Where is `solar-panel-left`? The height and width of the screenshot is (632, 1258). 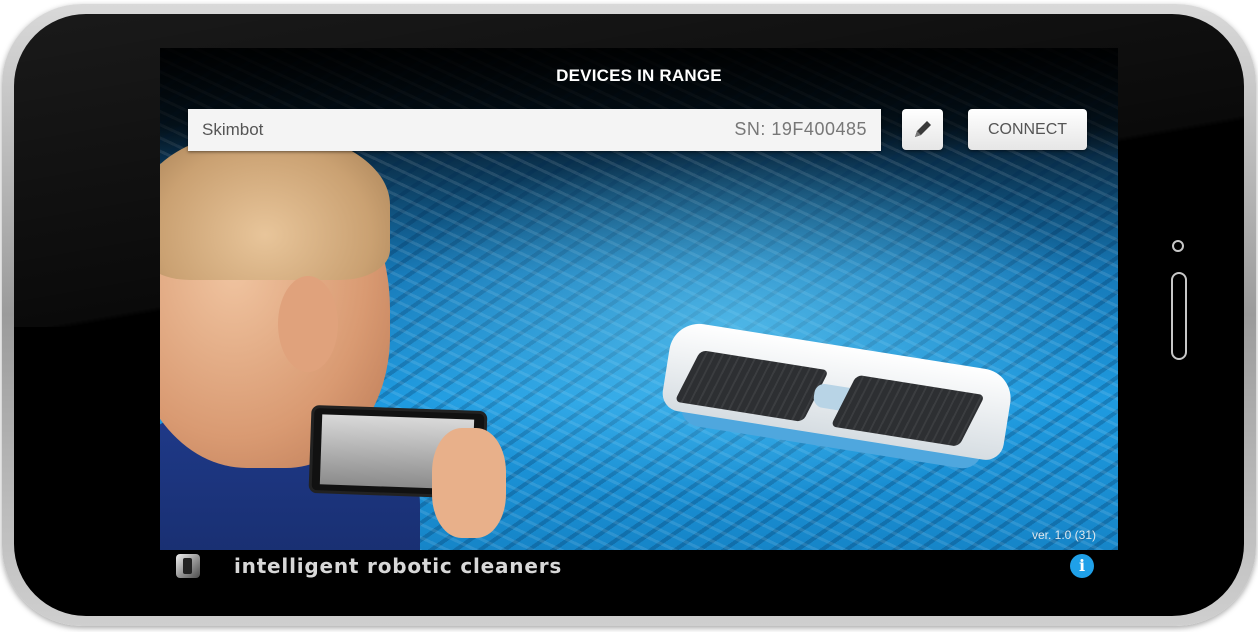 solar-panel-left is located at coordinates (752, 386).